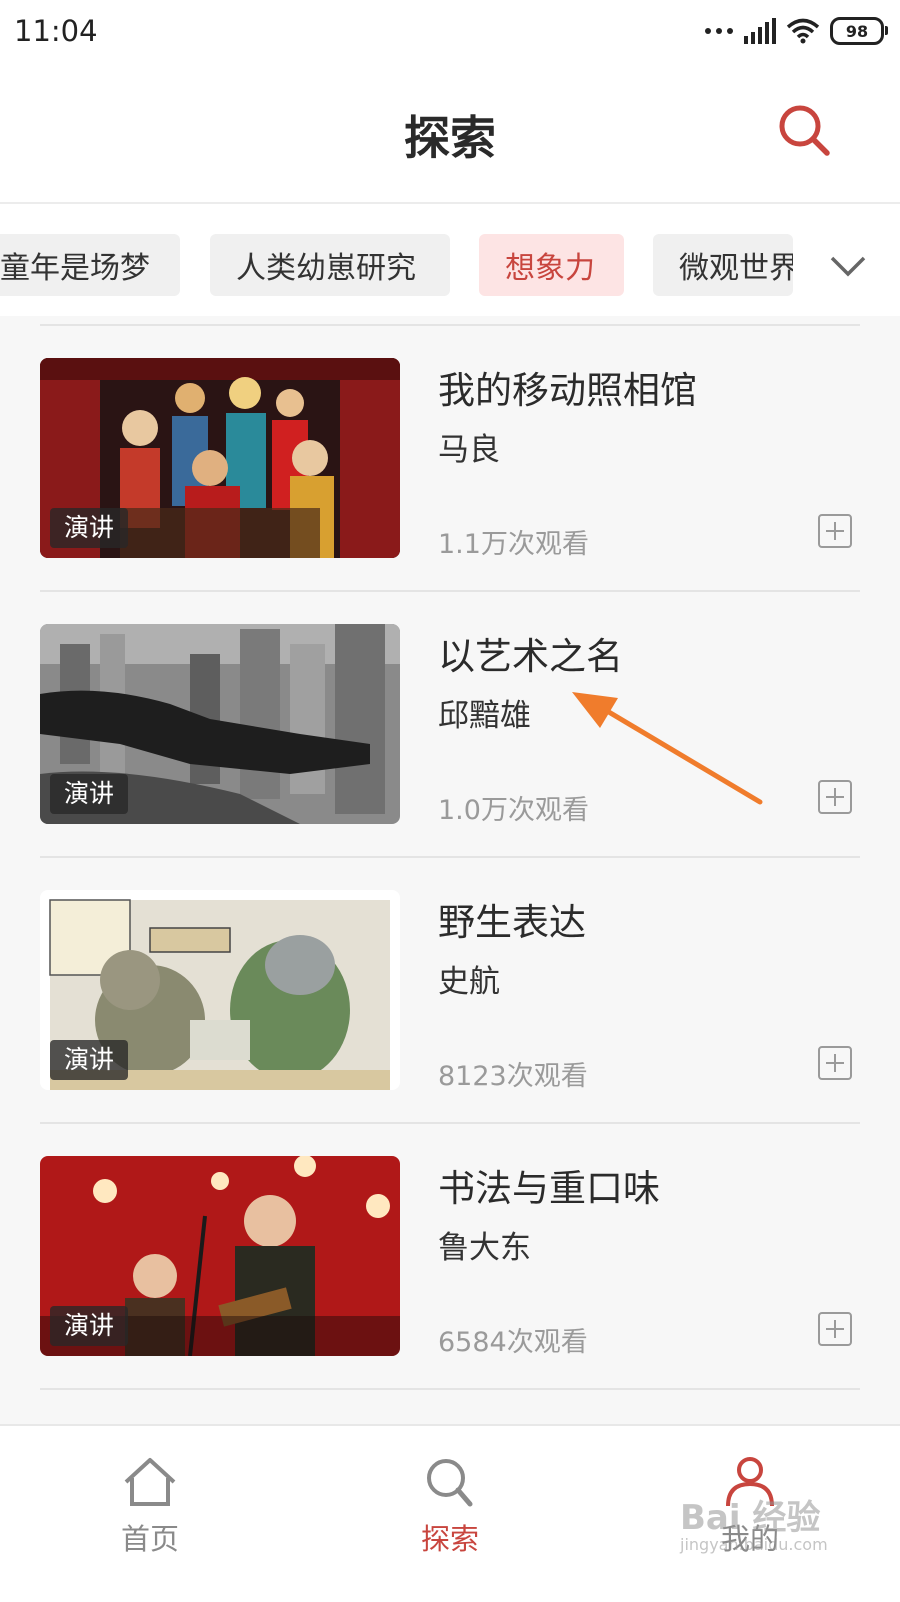 This screenshot has height=1602, width=900. Describe the element at coordinates (513, 1342) in the screenshot. I see `view-count: 6584次观看` at that location.